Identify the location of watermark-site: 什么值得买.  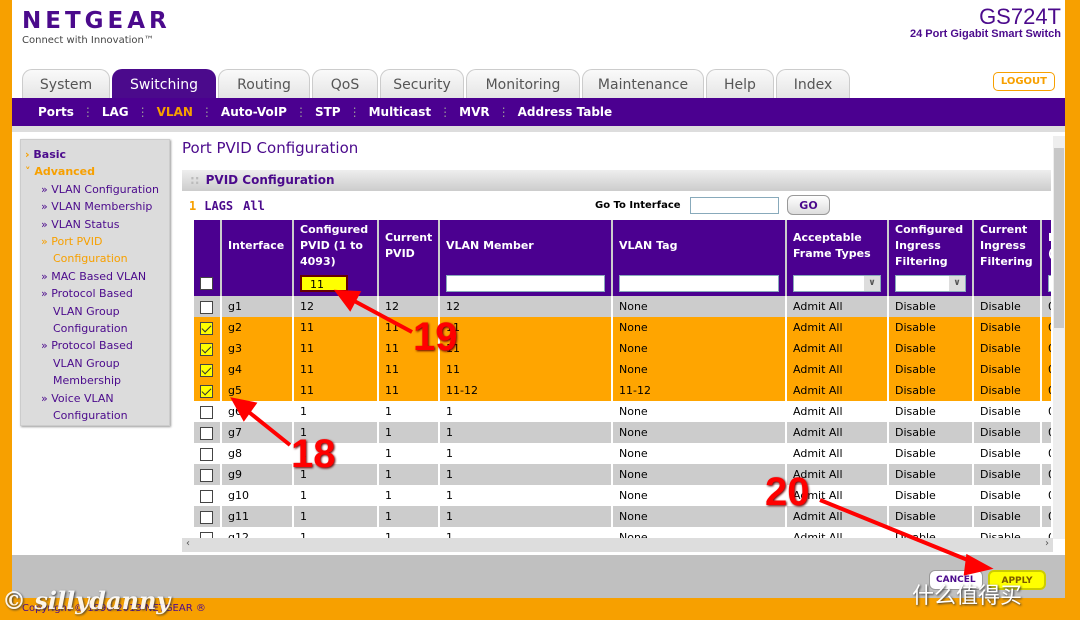
(967, 596).